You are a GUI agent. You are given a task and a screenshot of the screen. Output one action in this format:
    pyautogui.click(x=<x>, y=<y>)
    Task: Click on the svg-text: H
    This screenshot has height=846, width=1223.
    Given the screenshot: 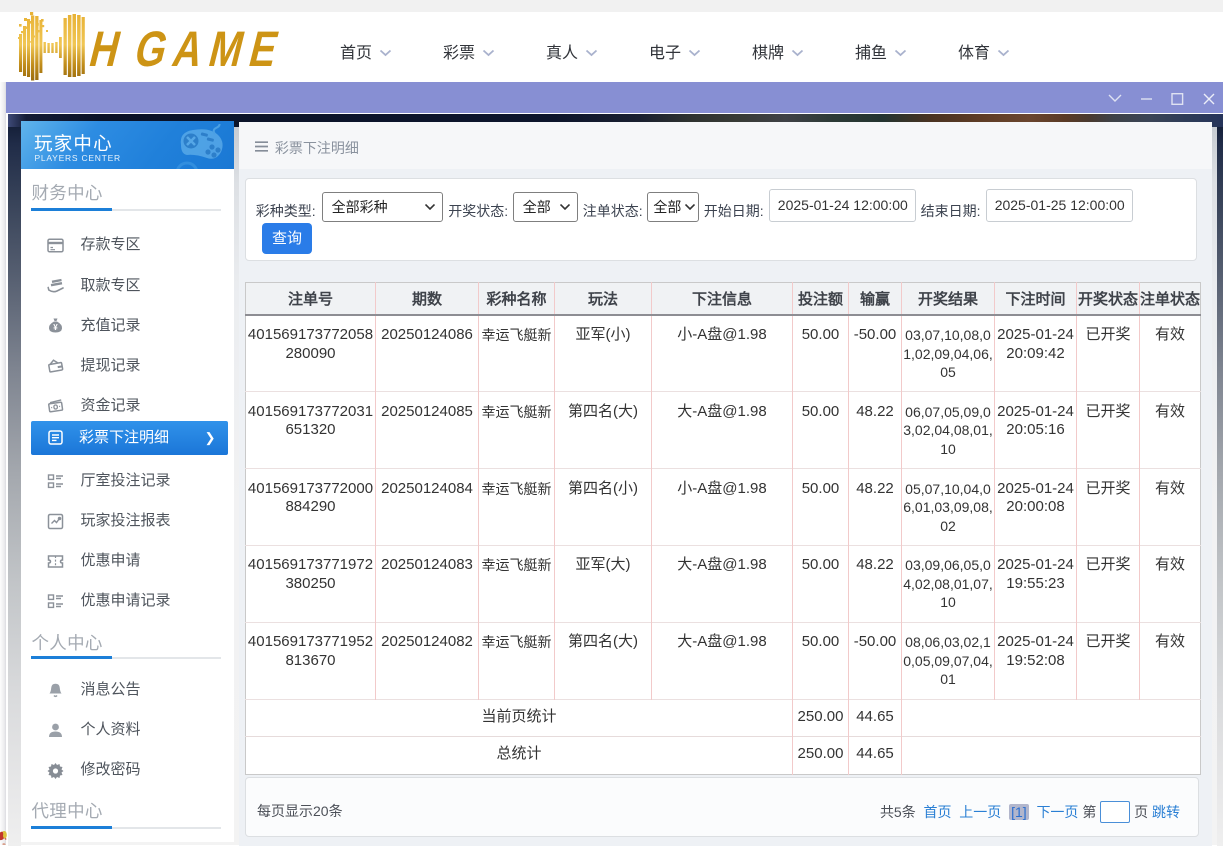 What is the action you would take?
    pyautogui.click(x=105, y=49)
    